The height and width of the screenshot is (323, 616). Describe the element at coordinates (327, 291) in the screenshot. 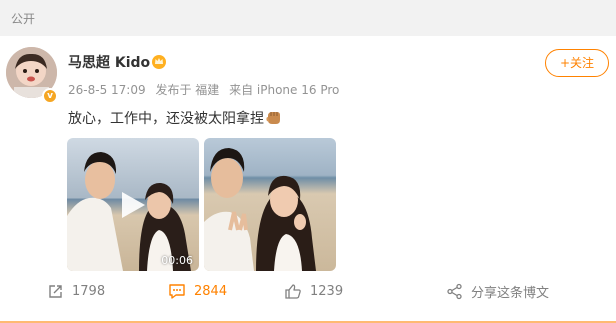

I see `like-count: 1239` at that location.